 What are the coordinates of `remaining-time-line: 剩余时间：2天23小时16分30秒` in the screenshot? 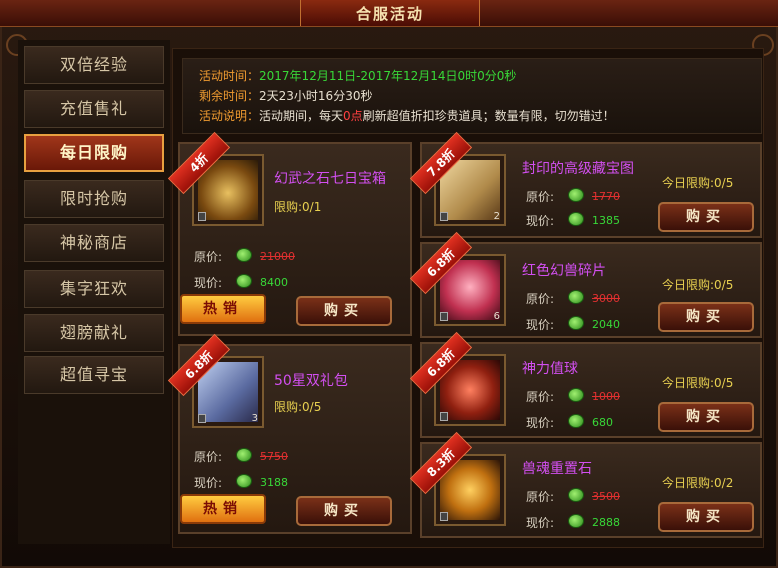 It's located at (285, 95).